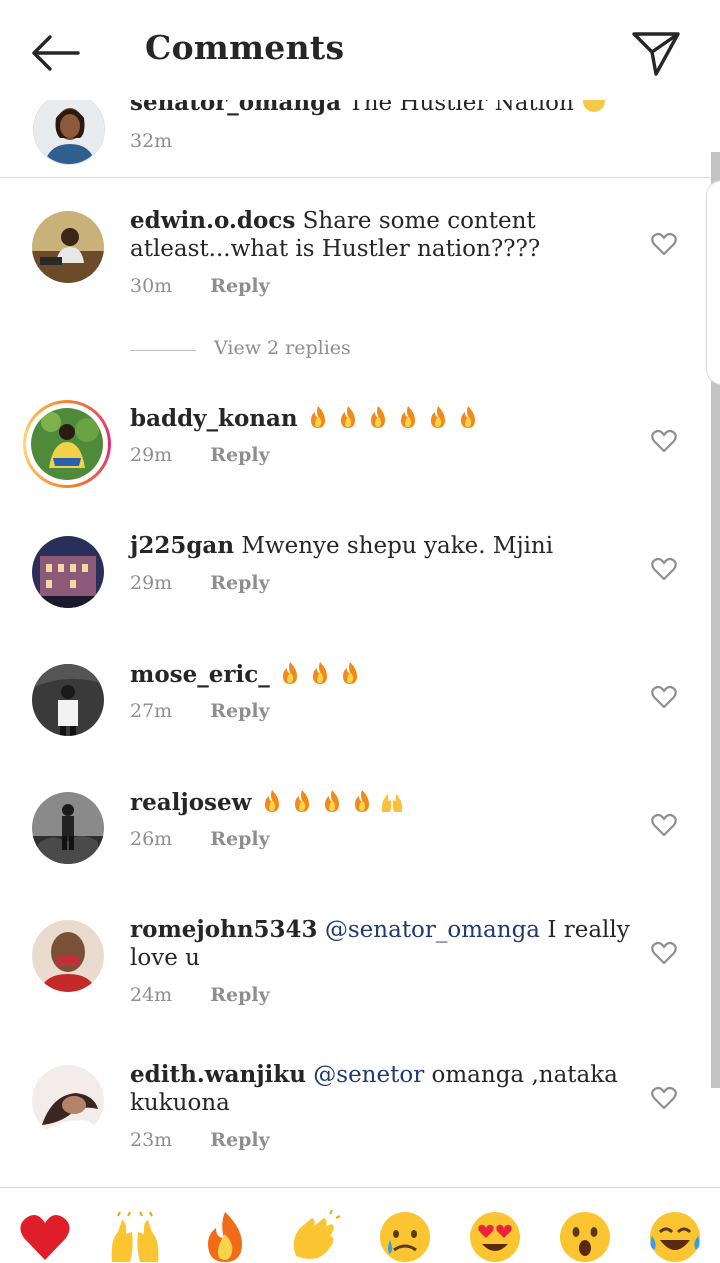 Image resolution: width=720 pixels, height=1263 pixels. What do you see at coordinates (594, 106) in the screenshot?
I see `smile-emoji-icon` at bounding box center [594, 106].